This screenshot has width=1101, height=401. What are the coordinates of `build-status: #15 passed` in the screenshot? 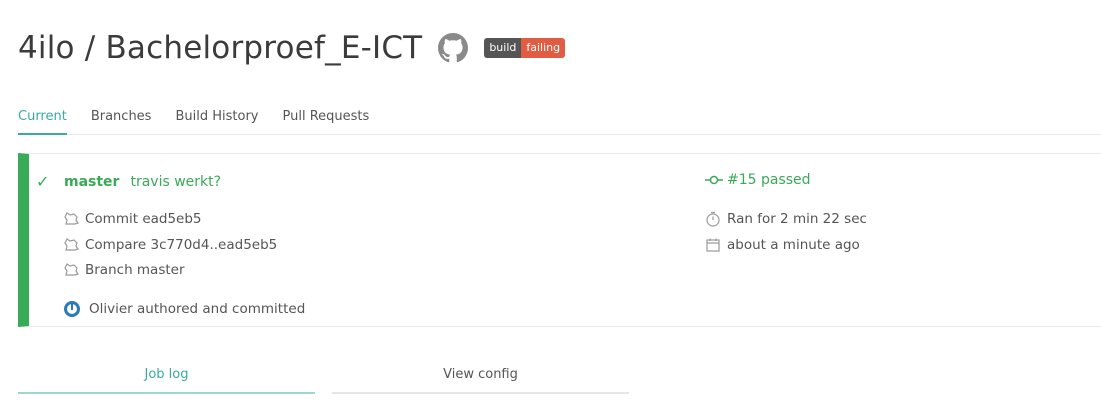 It's located at (758, 180).